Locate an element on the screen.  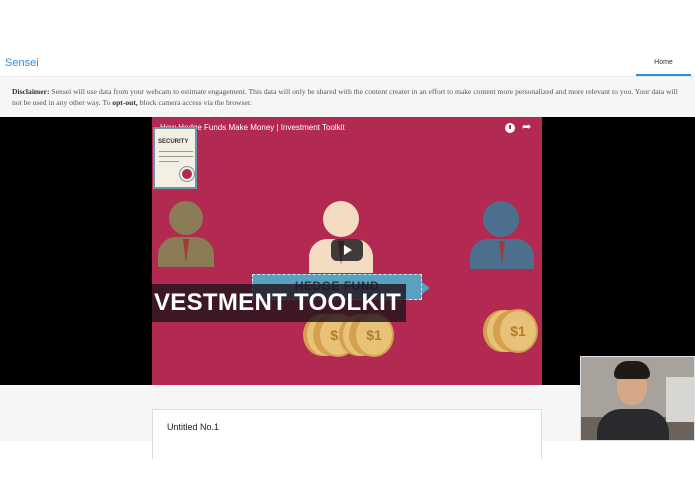
webcam-person-shirt is located at coordinates (633, 424).